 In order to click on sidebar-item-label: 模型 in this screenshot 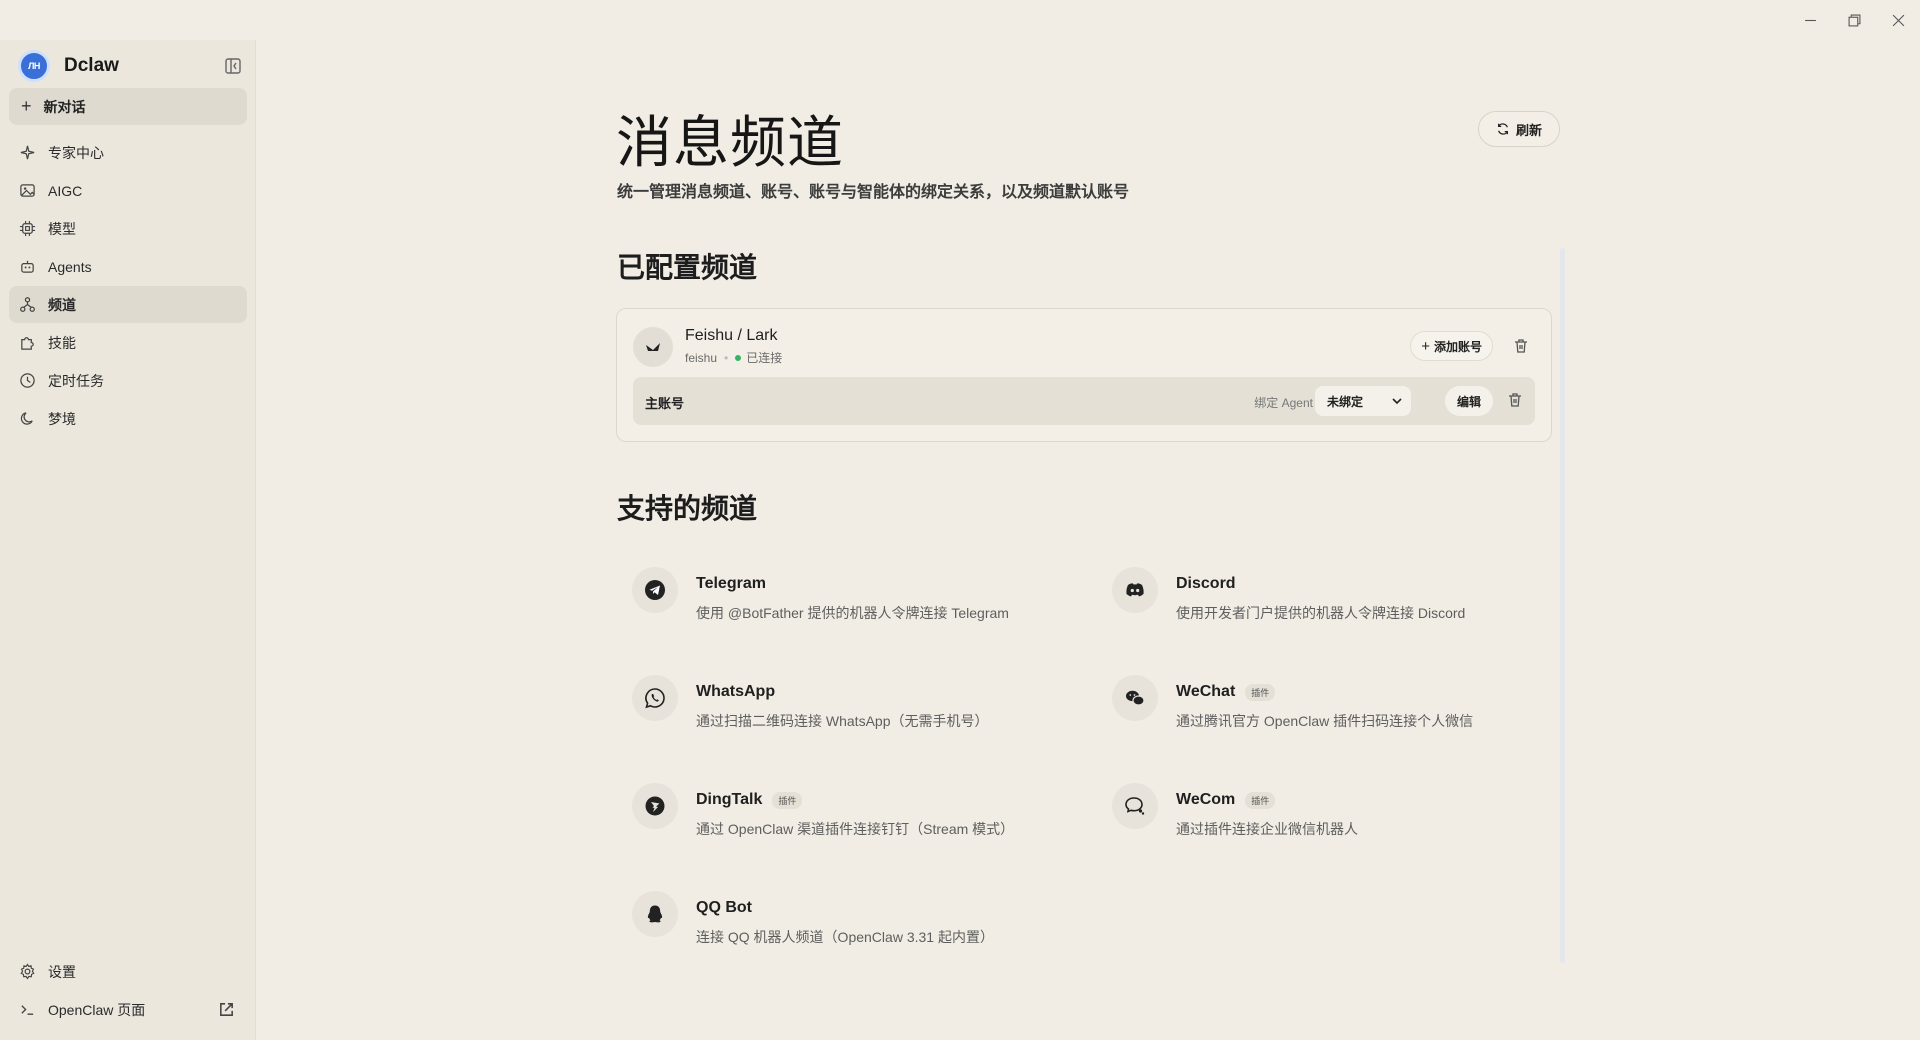, I will do `click(62, 228)`.